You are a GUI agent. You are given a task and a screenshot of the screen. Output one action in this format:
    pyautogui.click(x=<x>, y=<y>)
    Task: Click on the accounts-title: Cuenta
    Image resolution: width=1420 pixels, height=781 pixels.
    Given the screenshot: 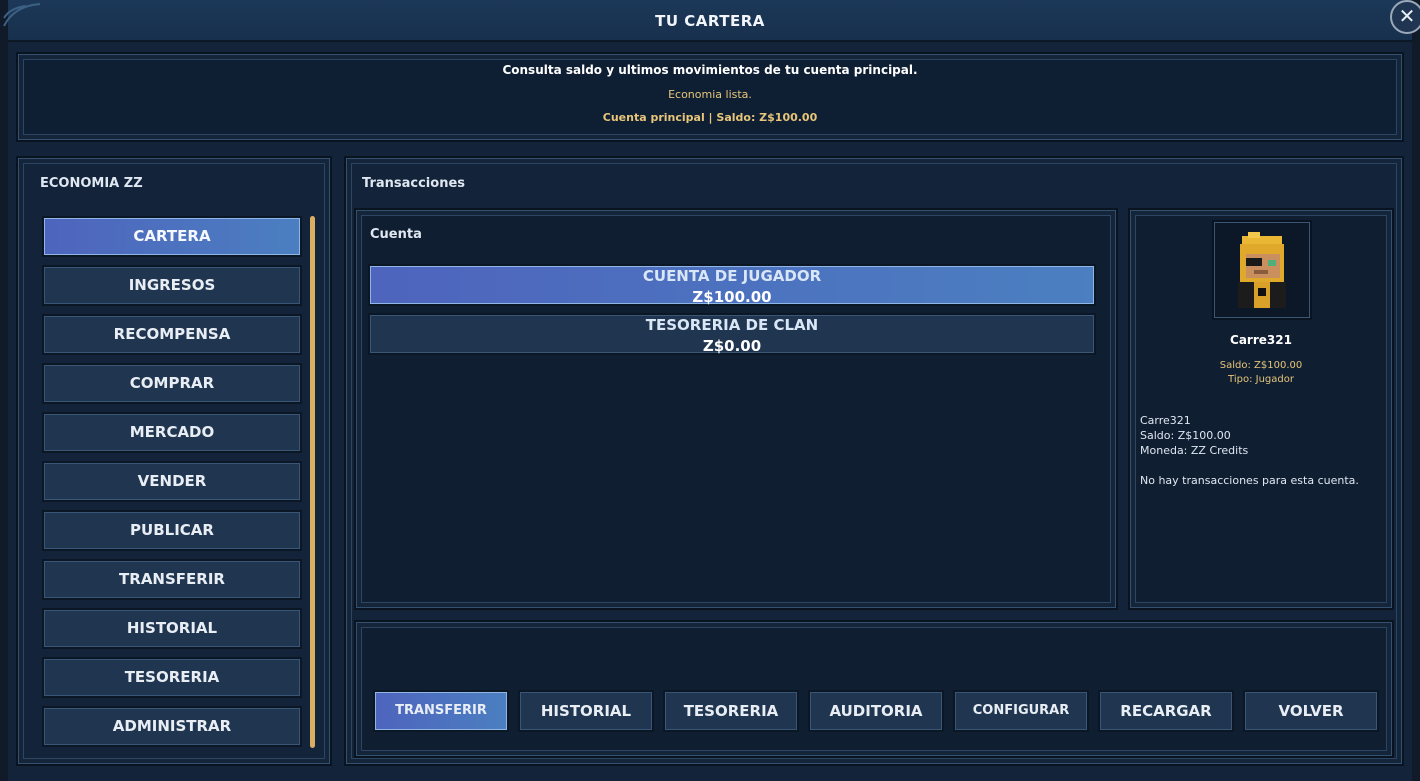 What is the action you would take?
    pyautogui.click(x=396, y=234)
    